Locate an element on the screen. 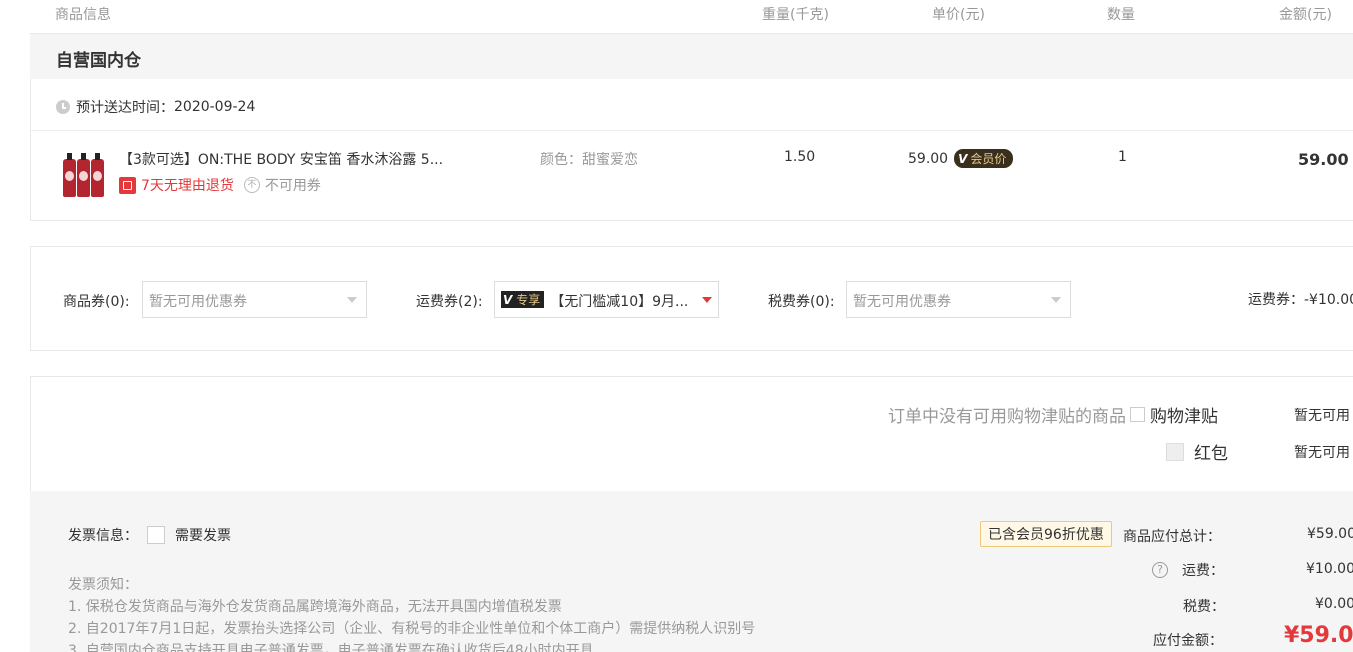 Image resolution: width=1353 pixels, height=652 pixels. help-icon: ? is located at coordinates (1160, 570).